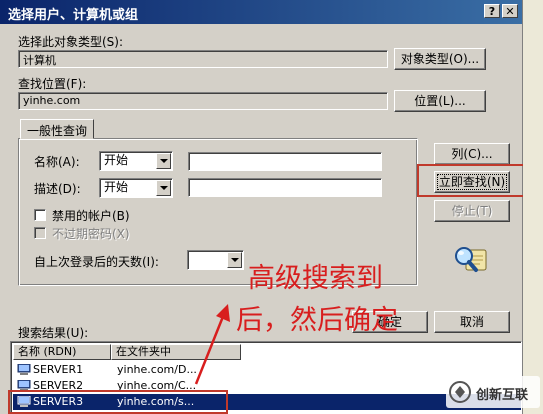  What do you see at coordinates (52, 84) in the screenshot?
I see `location-label: 查找位置(F):` at bounding box center [52, 84].